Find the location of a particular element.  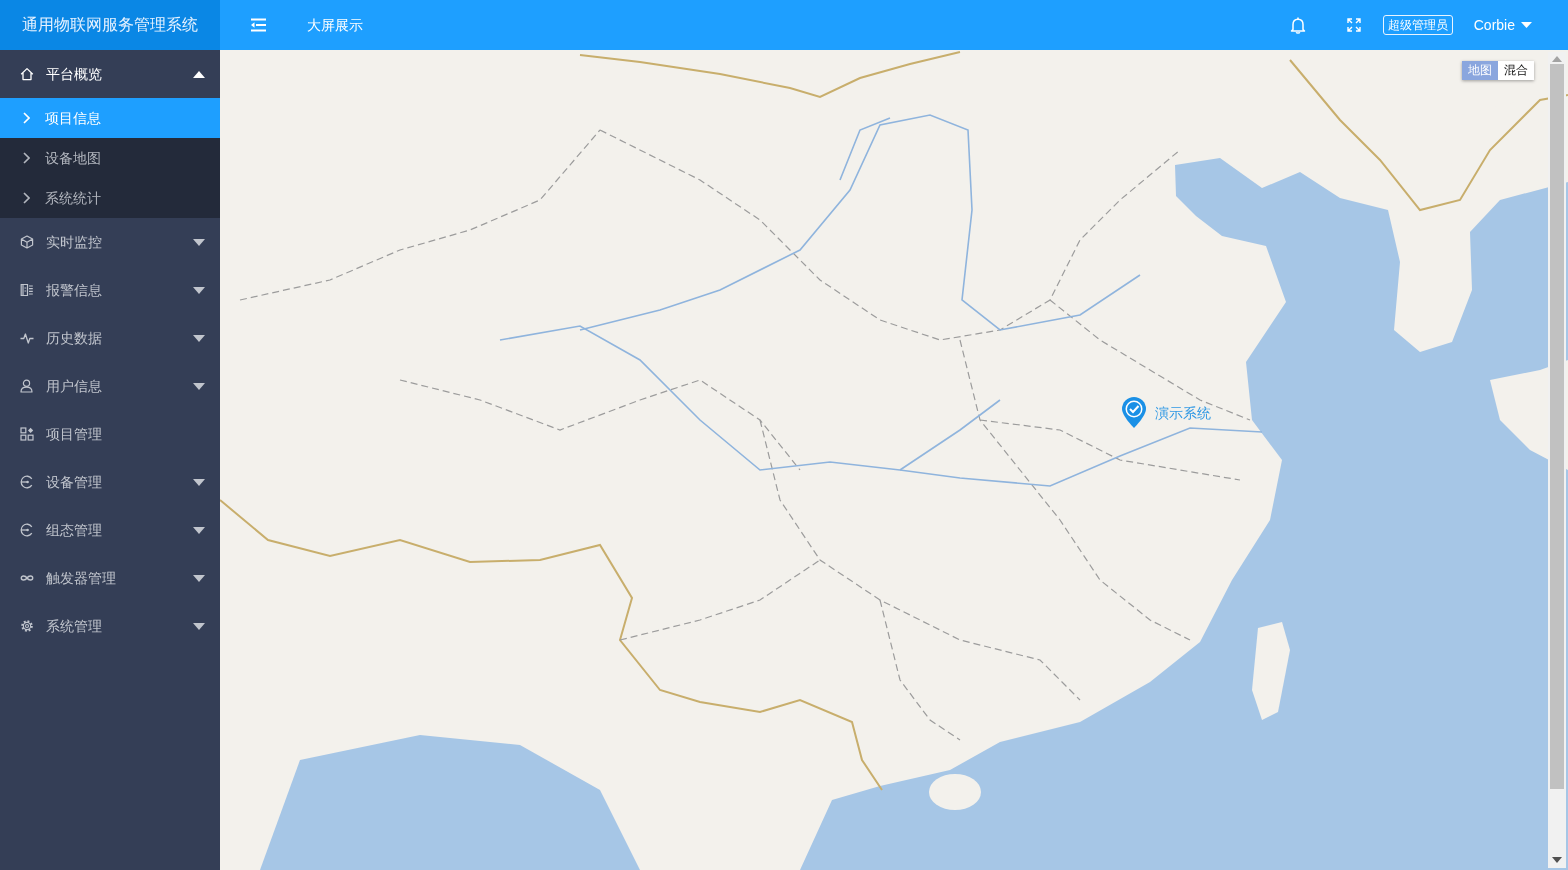

pulse-icon is located at coordinates (27, 338).